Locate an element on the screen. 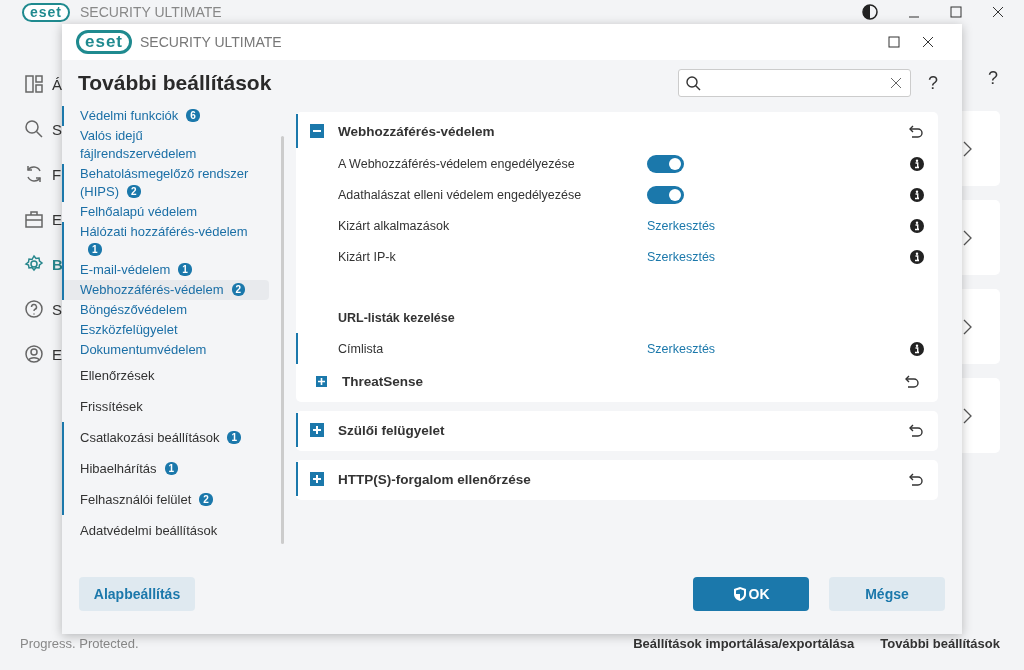 The width and height of the screenshot is (1024, 670). setting-label: Kizárt IP-k is located at coordinates (367, 256).